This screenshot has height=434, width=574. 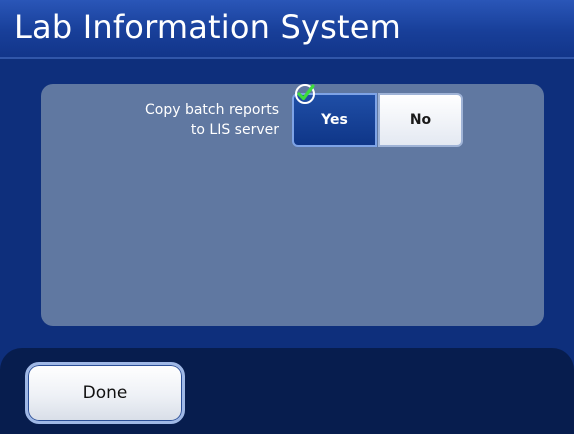 What do you see at coordinates (188, 120) in the screenshot?
I see `copy-batch-reports-label: Copy batch reports to LIS server` at bounding box center [188, 120].